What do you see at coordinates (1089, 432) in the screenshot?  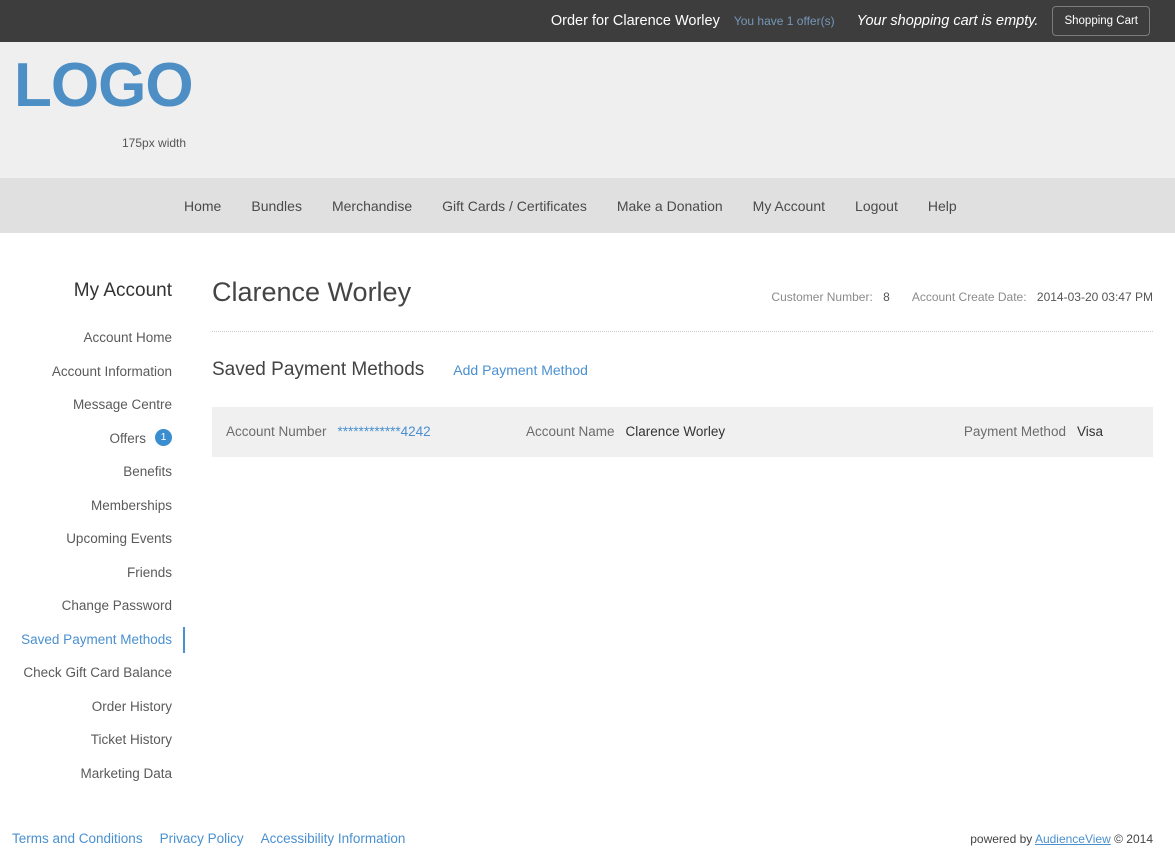 I see `payment-method-value: Visa` at bounding box center [1089, 432].